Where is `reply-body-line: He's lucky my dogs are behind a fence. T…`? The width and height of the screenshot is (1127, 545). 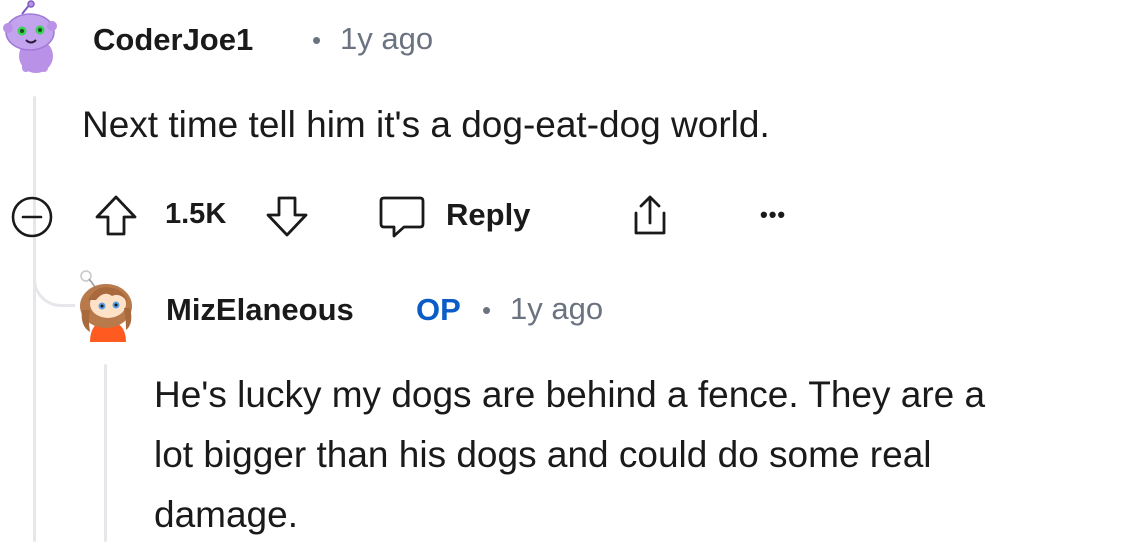
reply-body-line: He's lucky my dogs are behind a fence. T… is located at coordinates (570, 394).